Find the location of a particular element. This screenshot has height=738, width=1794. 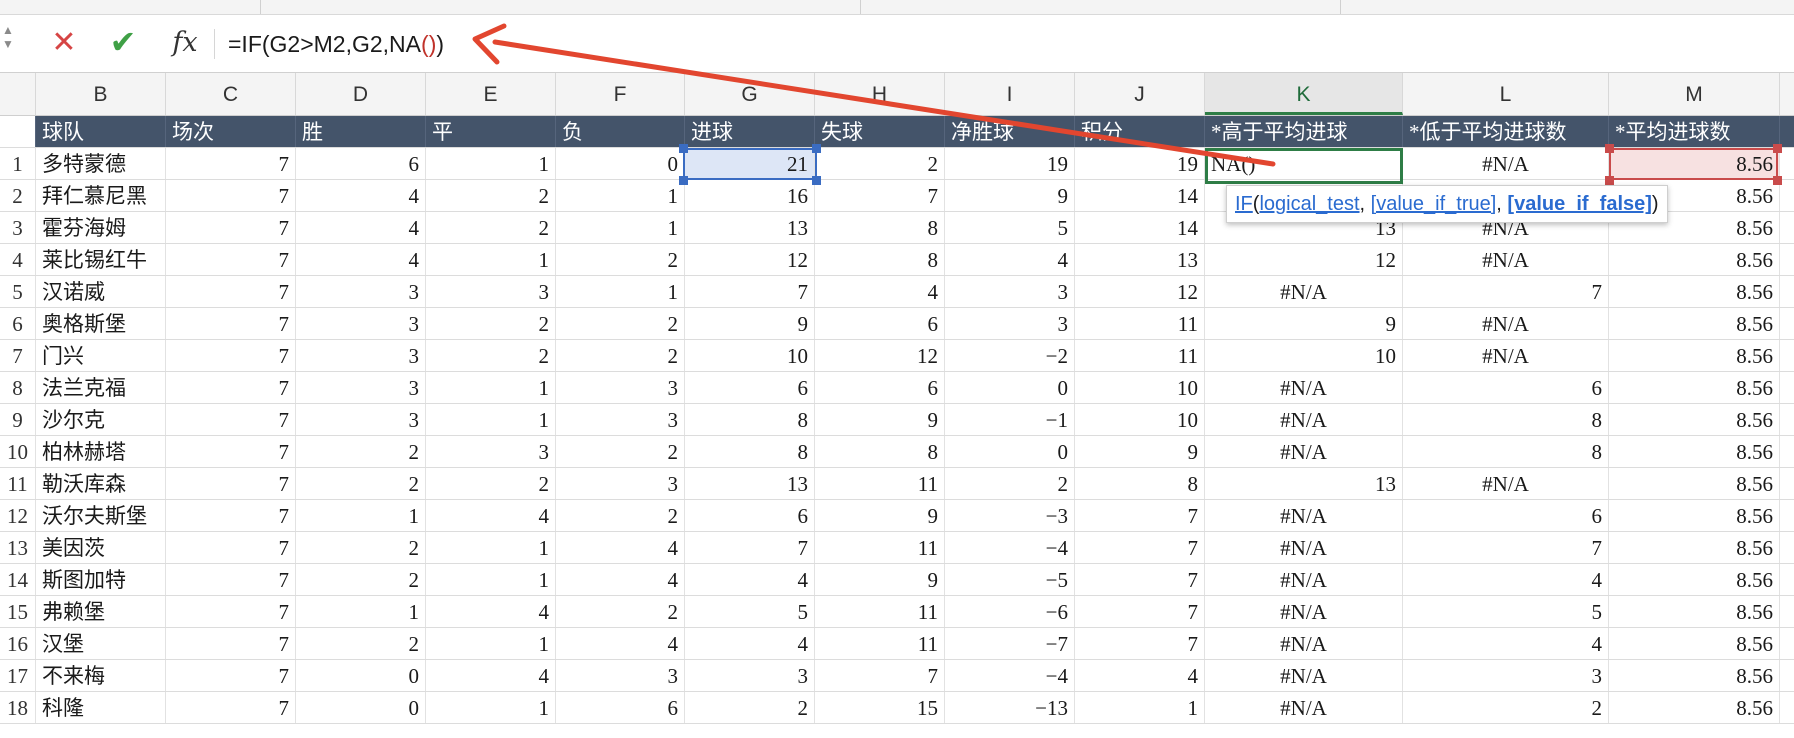

data-cell: 5 is located at coordinates (750, 611).